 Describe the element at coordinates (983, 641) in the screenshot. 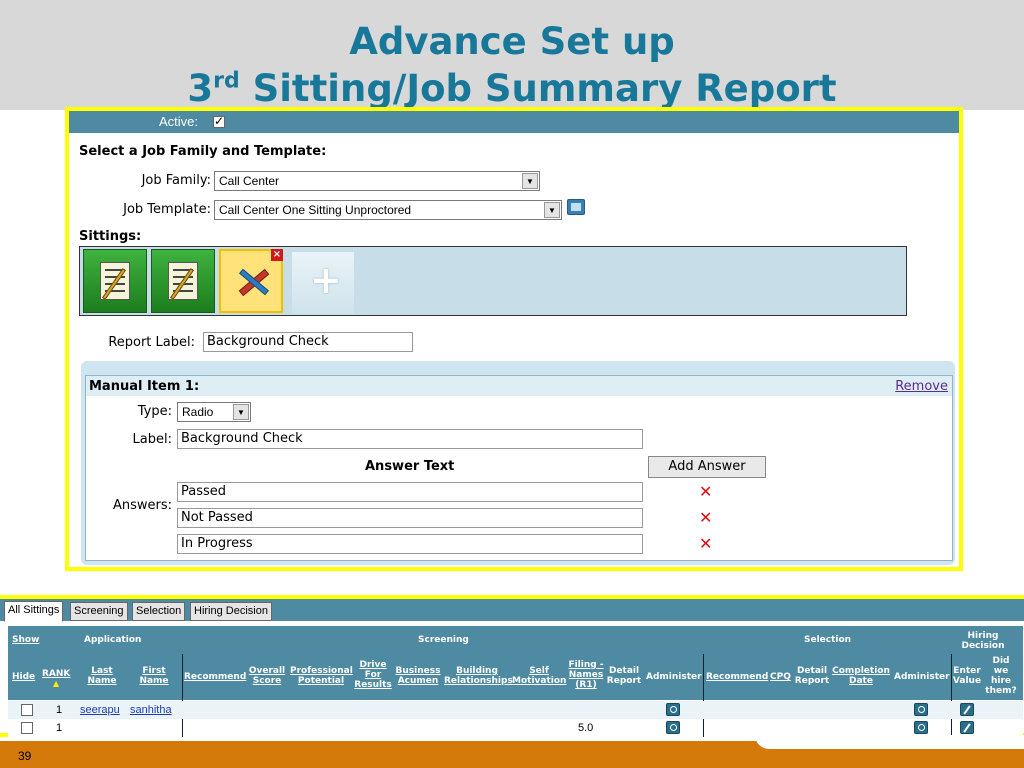

I see `group-hiring-decision: Hiring Decision` at that location.